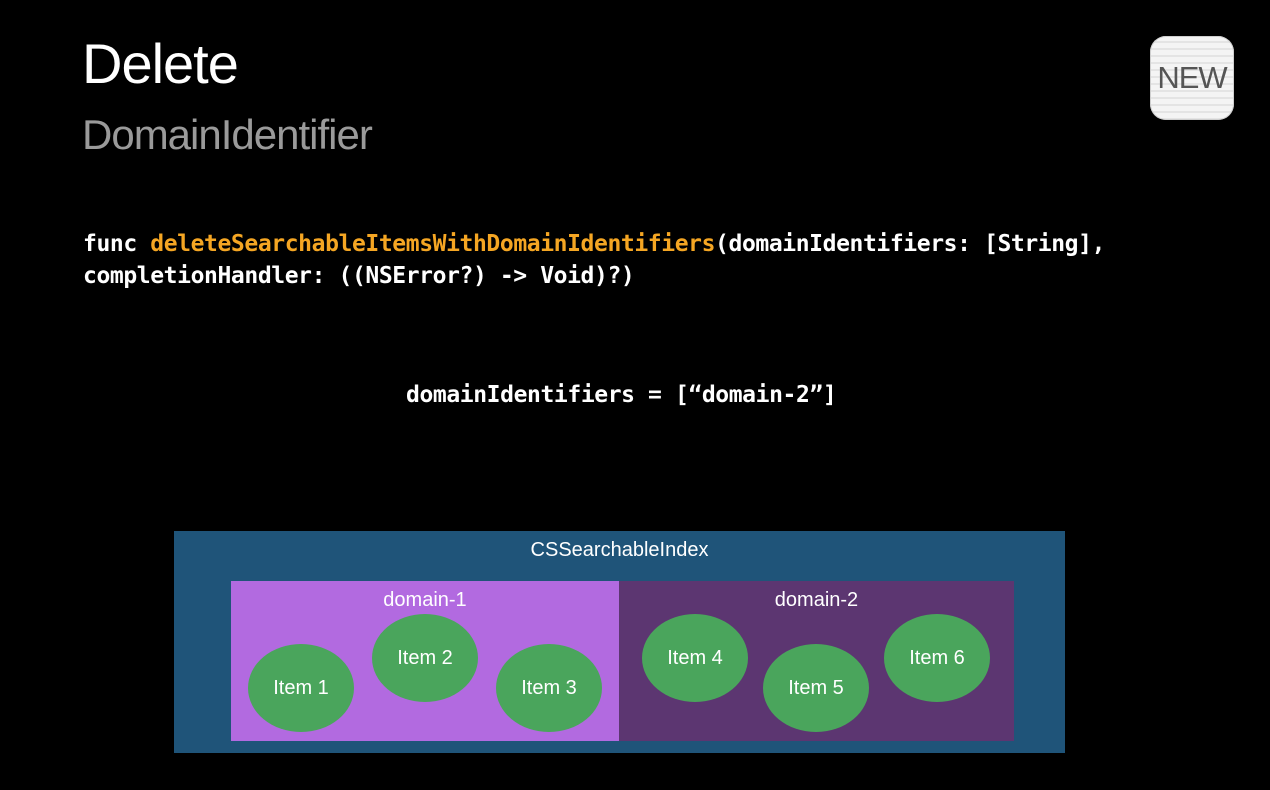  I want to click on item-1-label: Item 1, so click(301, 687).